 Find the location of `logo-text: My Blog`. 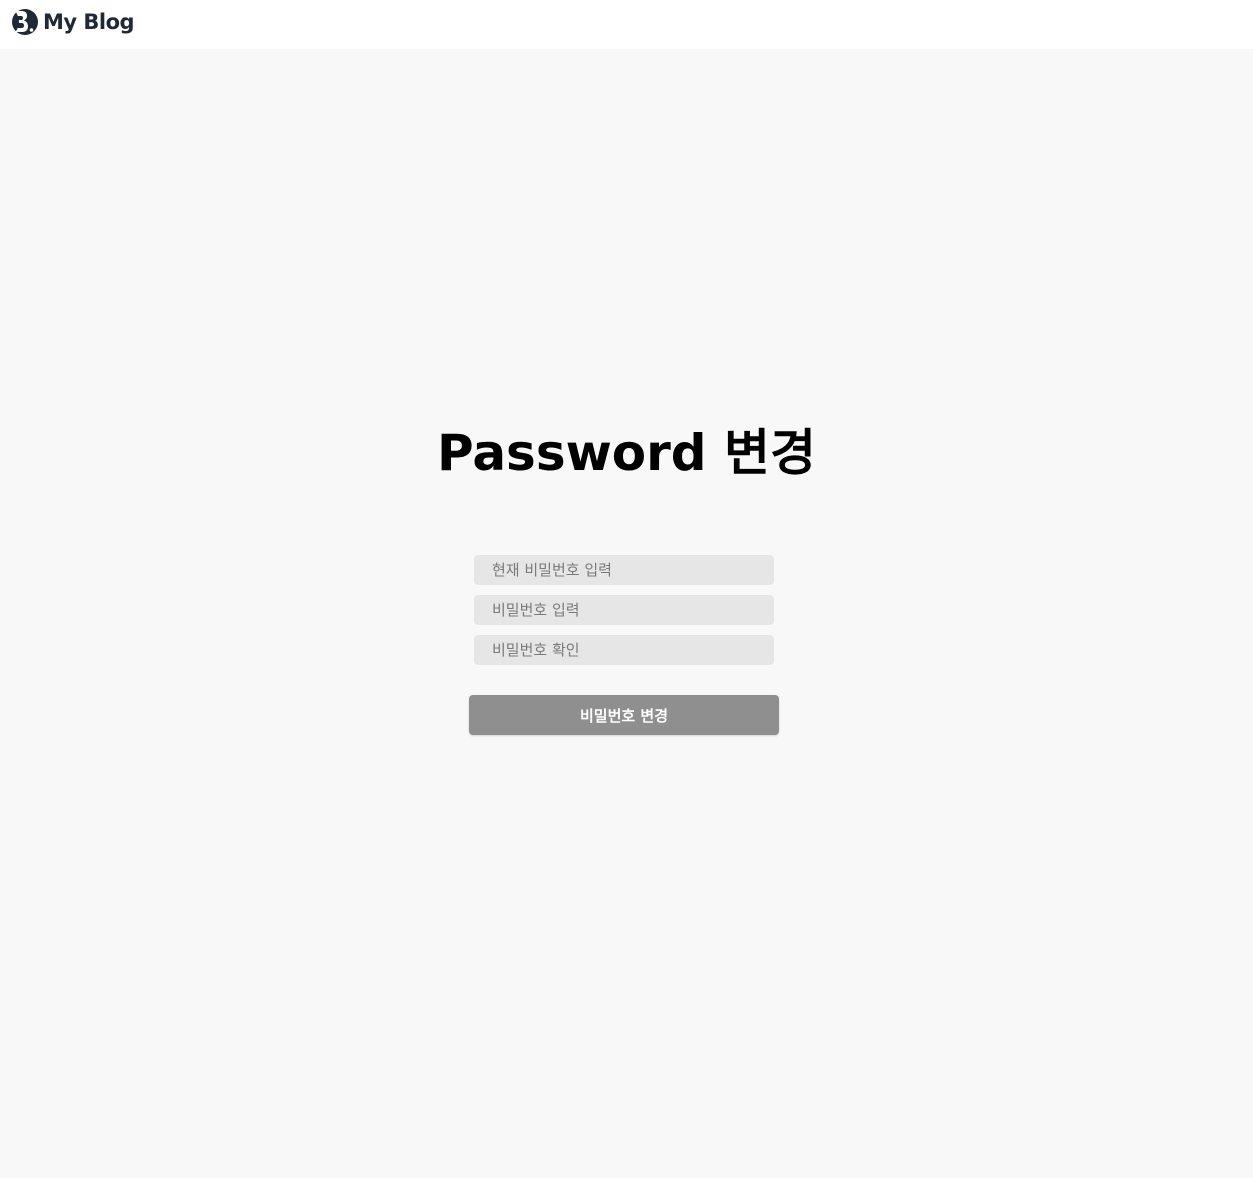

logo-text: My Blog is located at coordinates (89, 22).